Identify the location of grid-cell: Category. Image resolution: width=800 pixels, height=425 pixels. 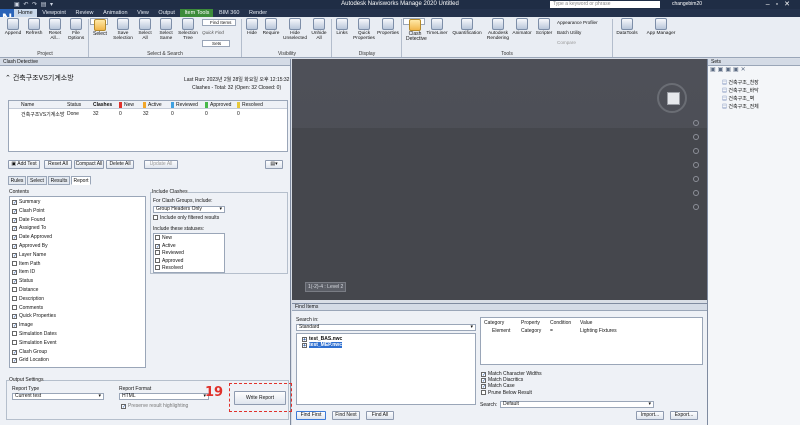
(531, 331).